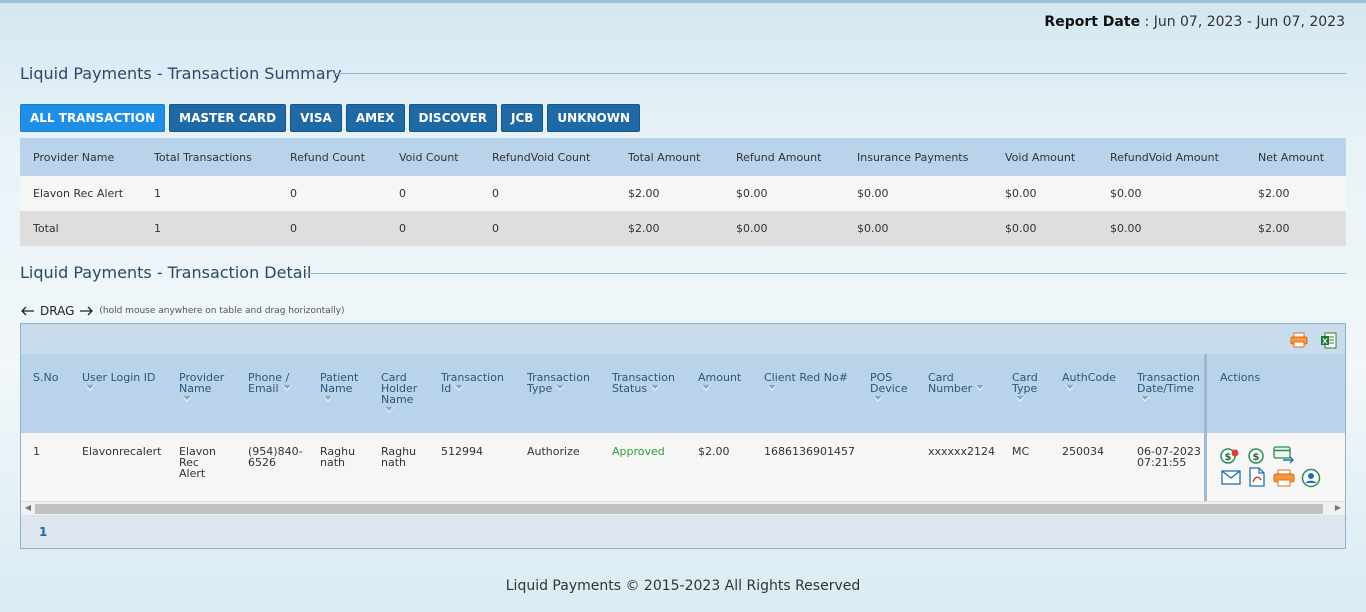  I want to click on col-header-client-red-no: Client Red No#, so click(812, 383).